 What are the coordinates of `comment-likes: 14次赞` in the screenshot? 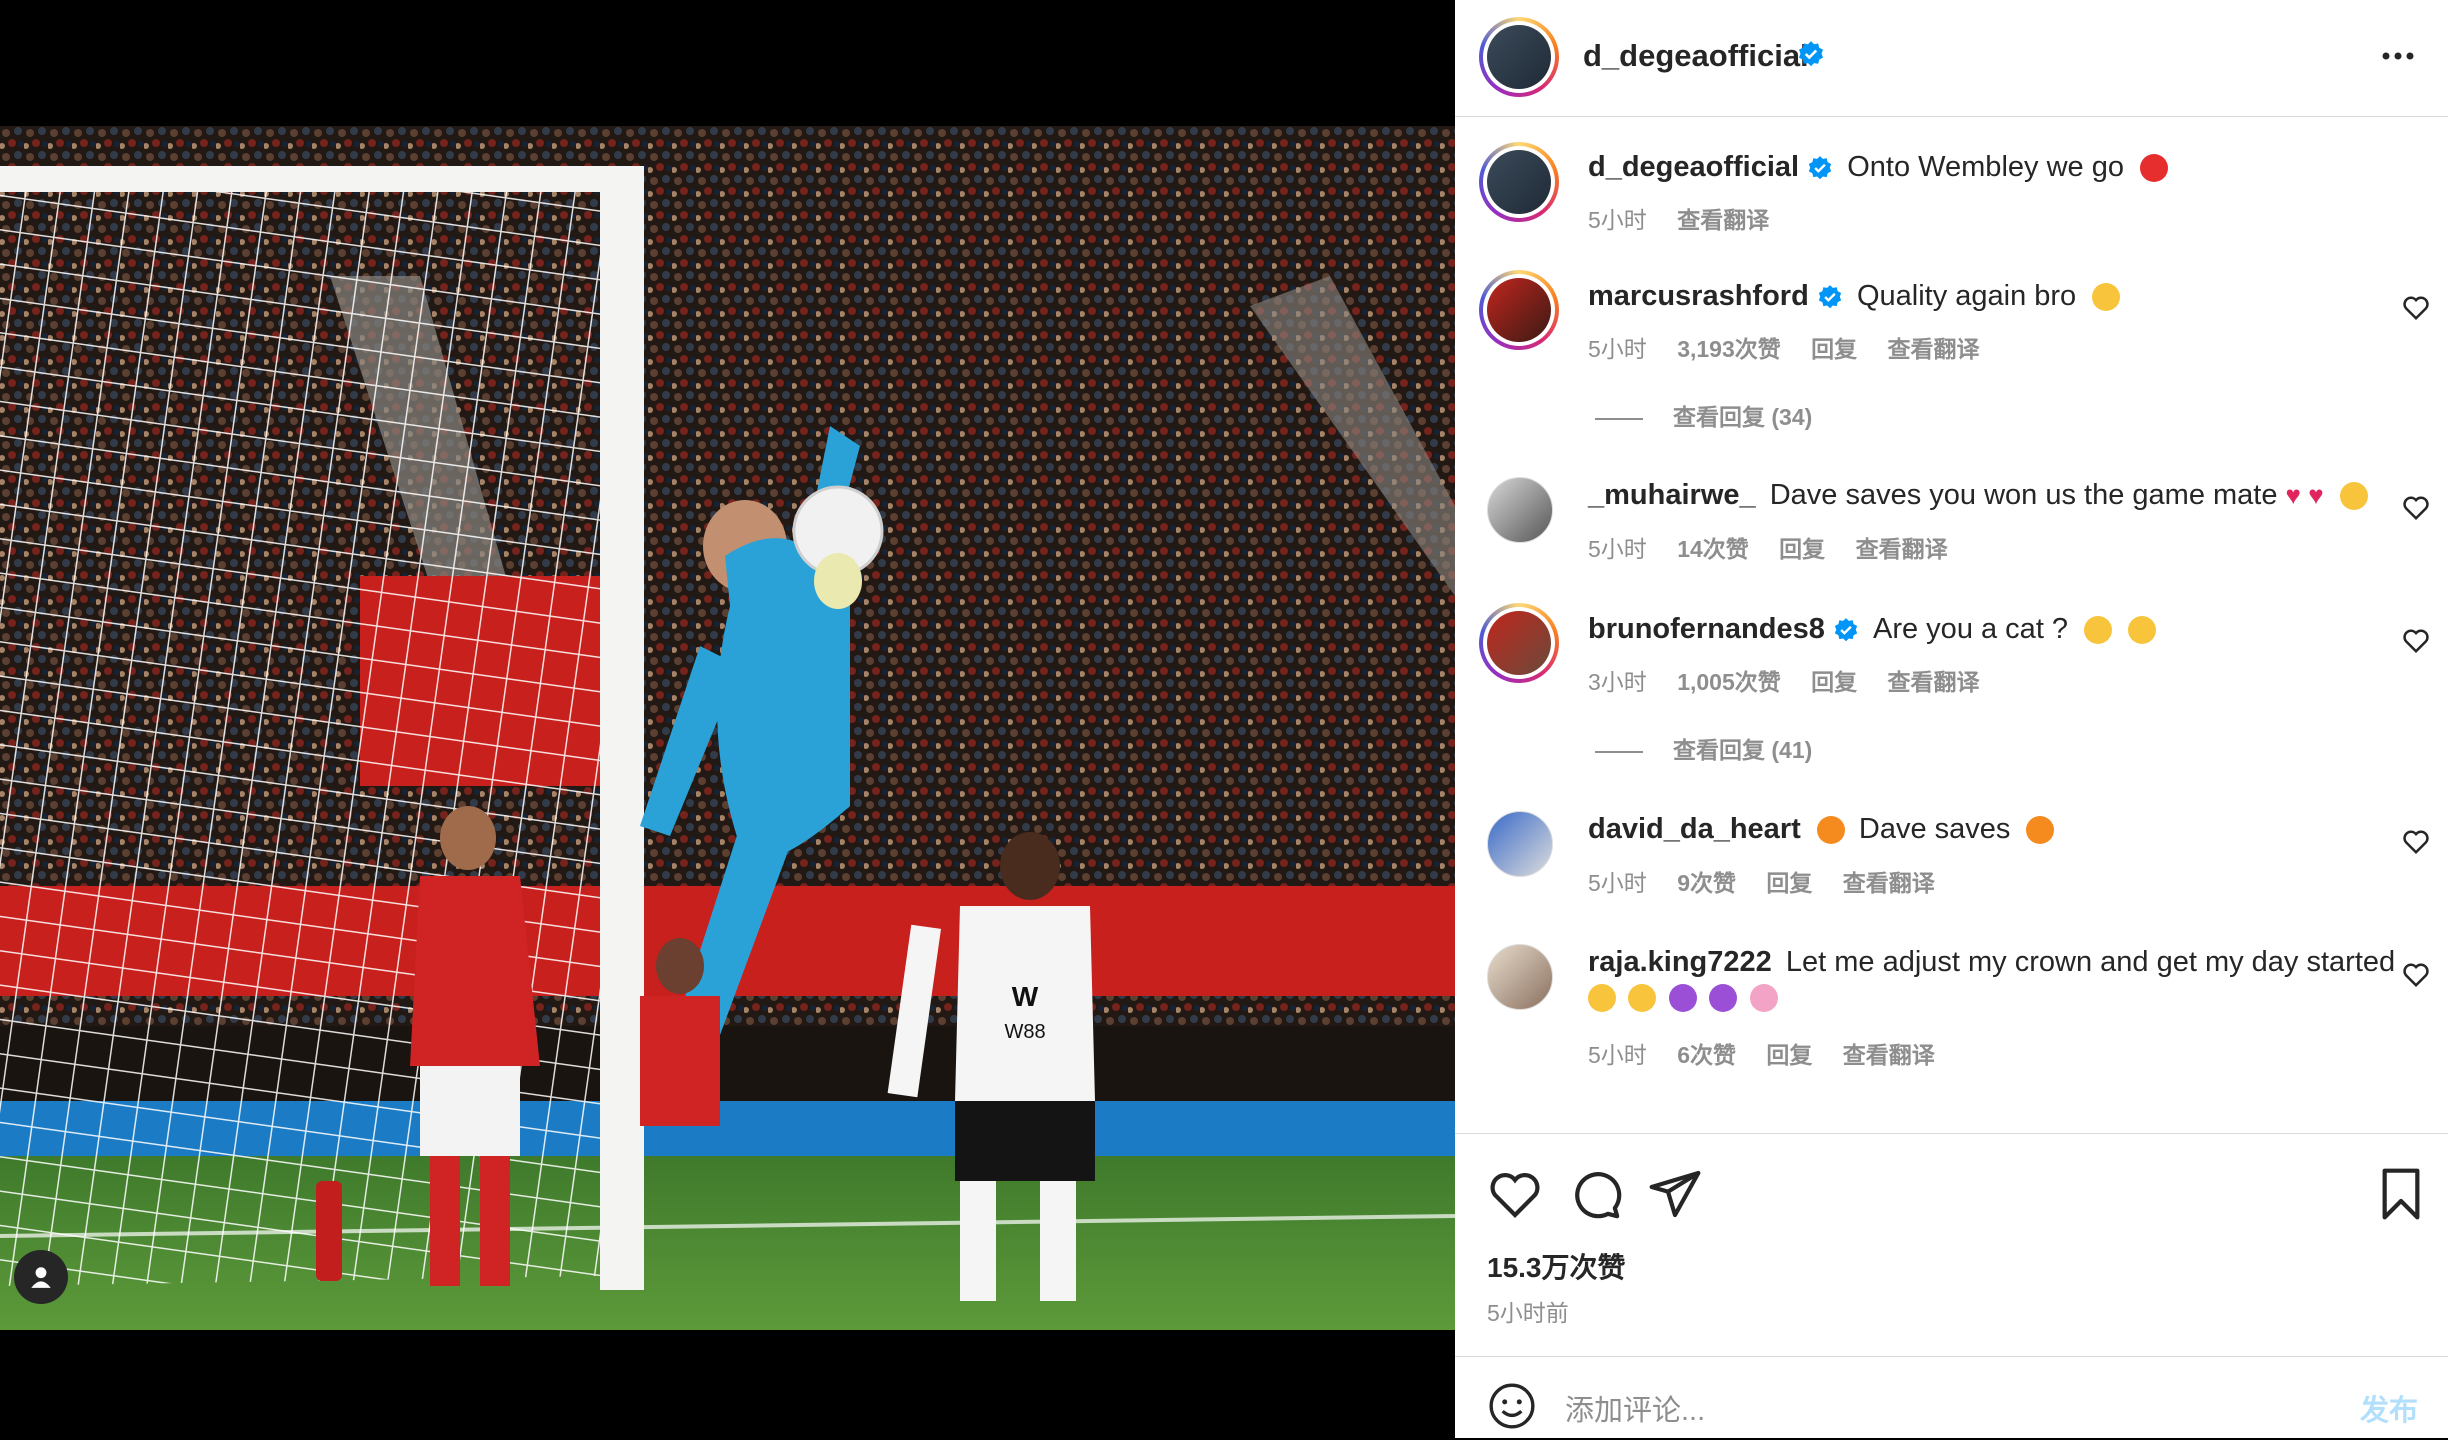 It's located at (1713, 549).